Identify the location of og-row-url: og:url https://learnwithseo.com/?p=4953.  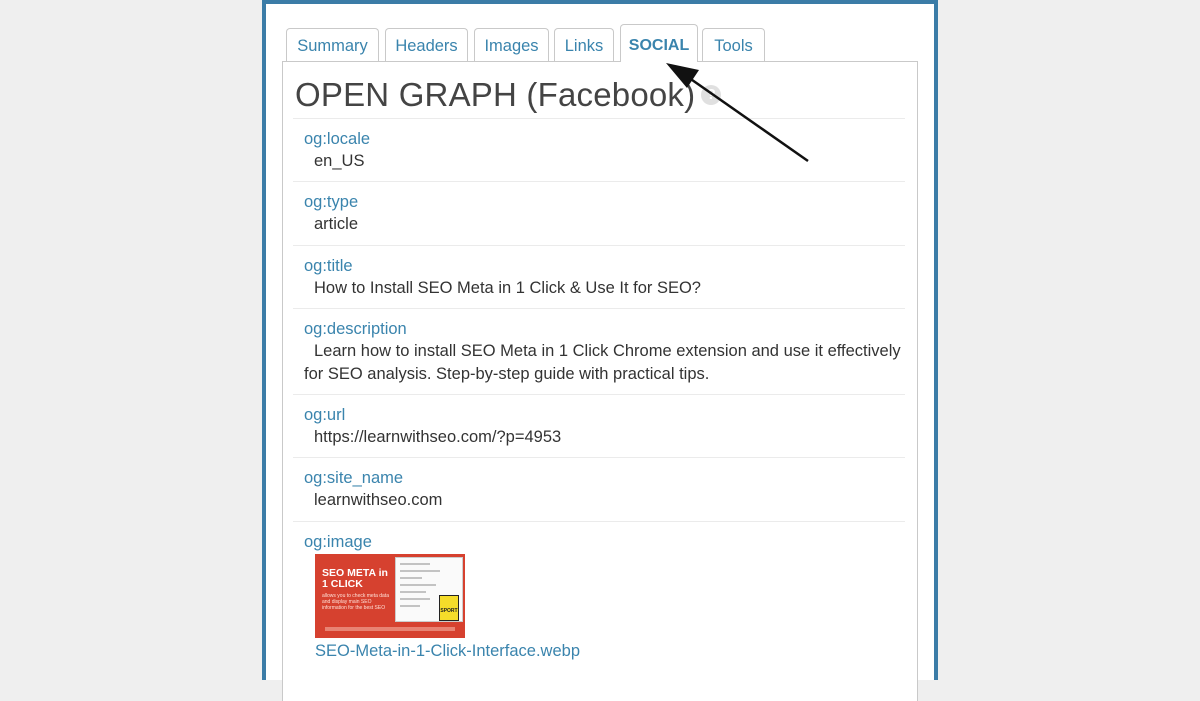
(599, 425).